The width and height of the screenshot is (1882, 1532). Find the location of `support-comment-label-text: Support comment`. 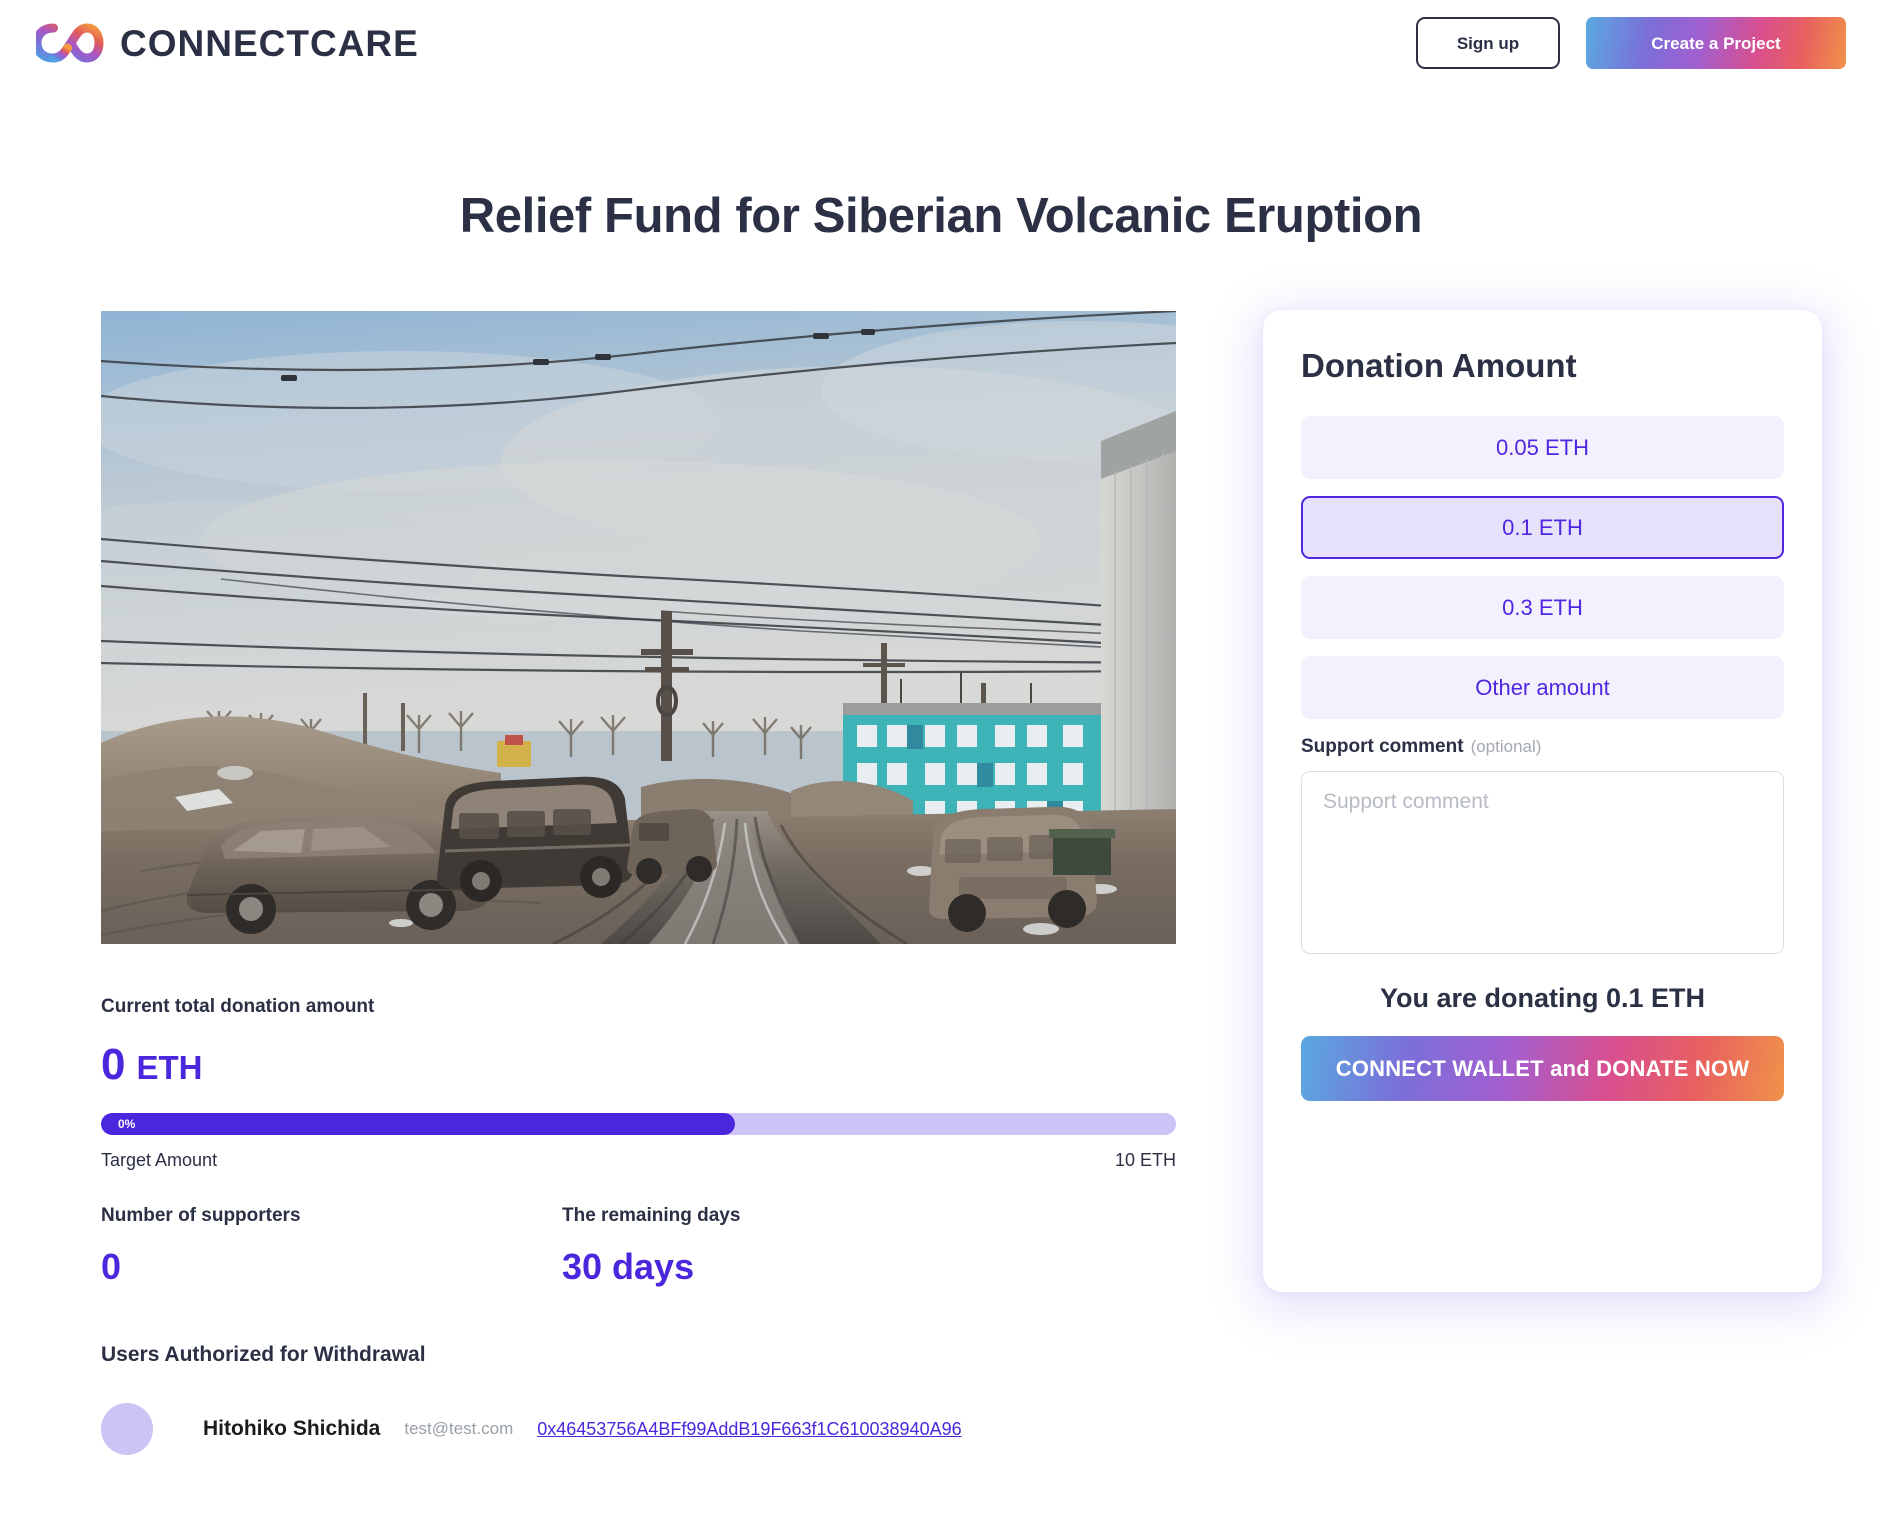

support-comment-label-text: Support comment is located at coordinates (1382, 746).